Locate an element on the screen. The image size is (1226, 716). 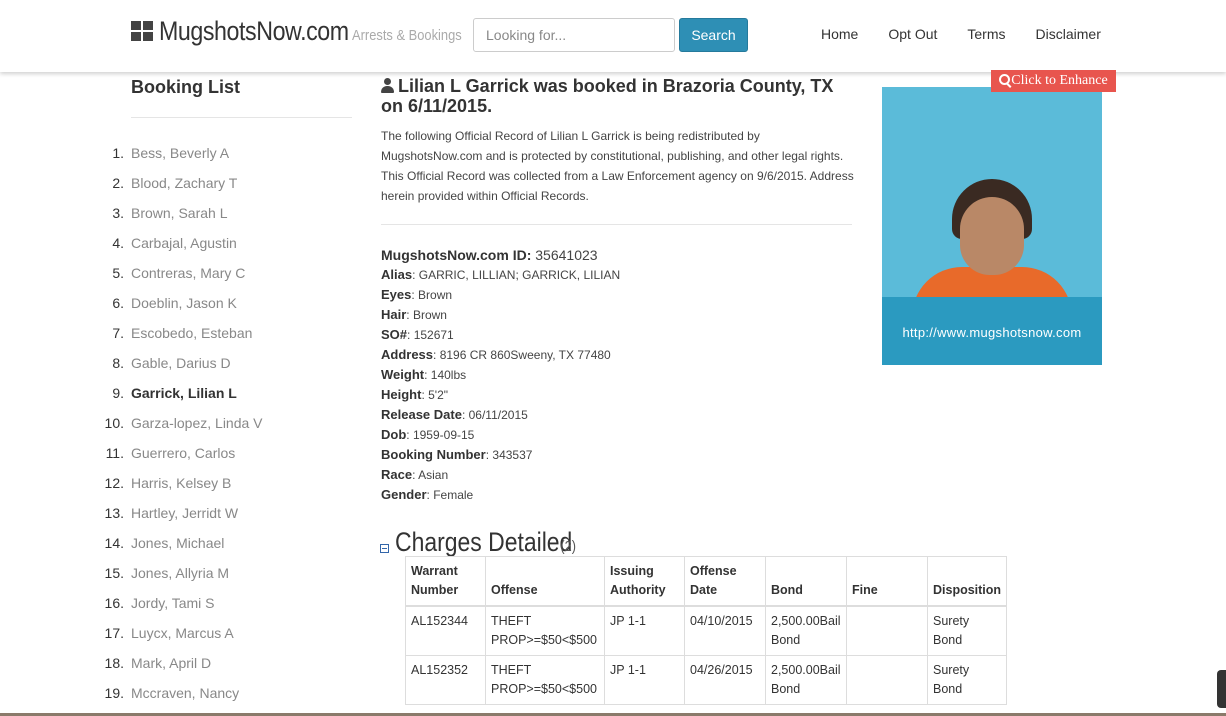
table-cell: Surety Bond is located at coordinates (967, 630).